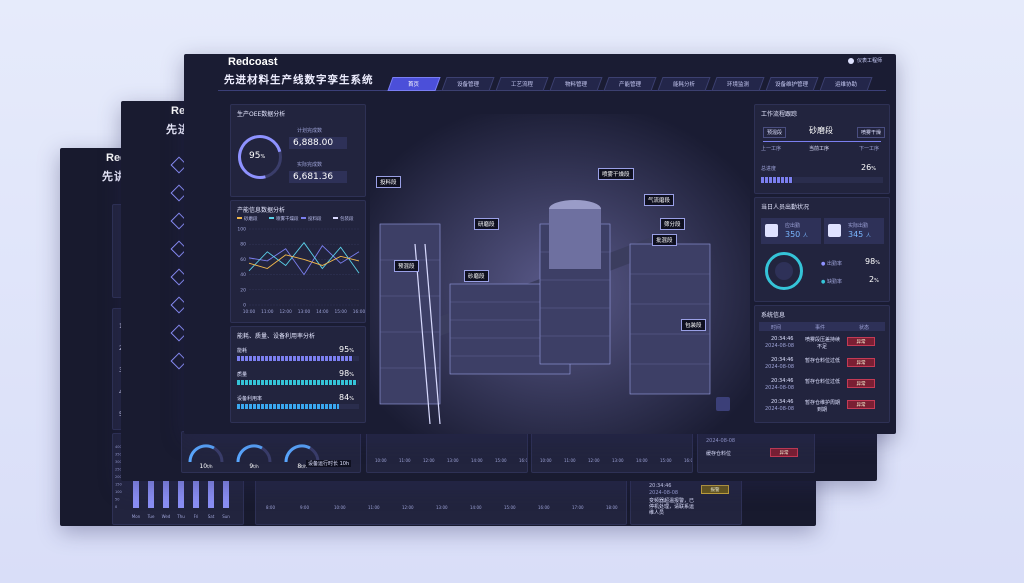 This screenshot has height=583, width=1024. What do you see at coordinates (831, 282) in the screenshot?
I see `absent-label: ● 缺勤率` at bounding box center [831, 282].